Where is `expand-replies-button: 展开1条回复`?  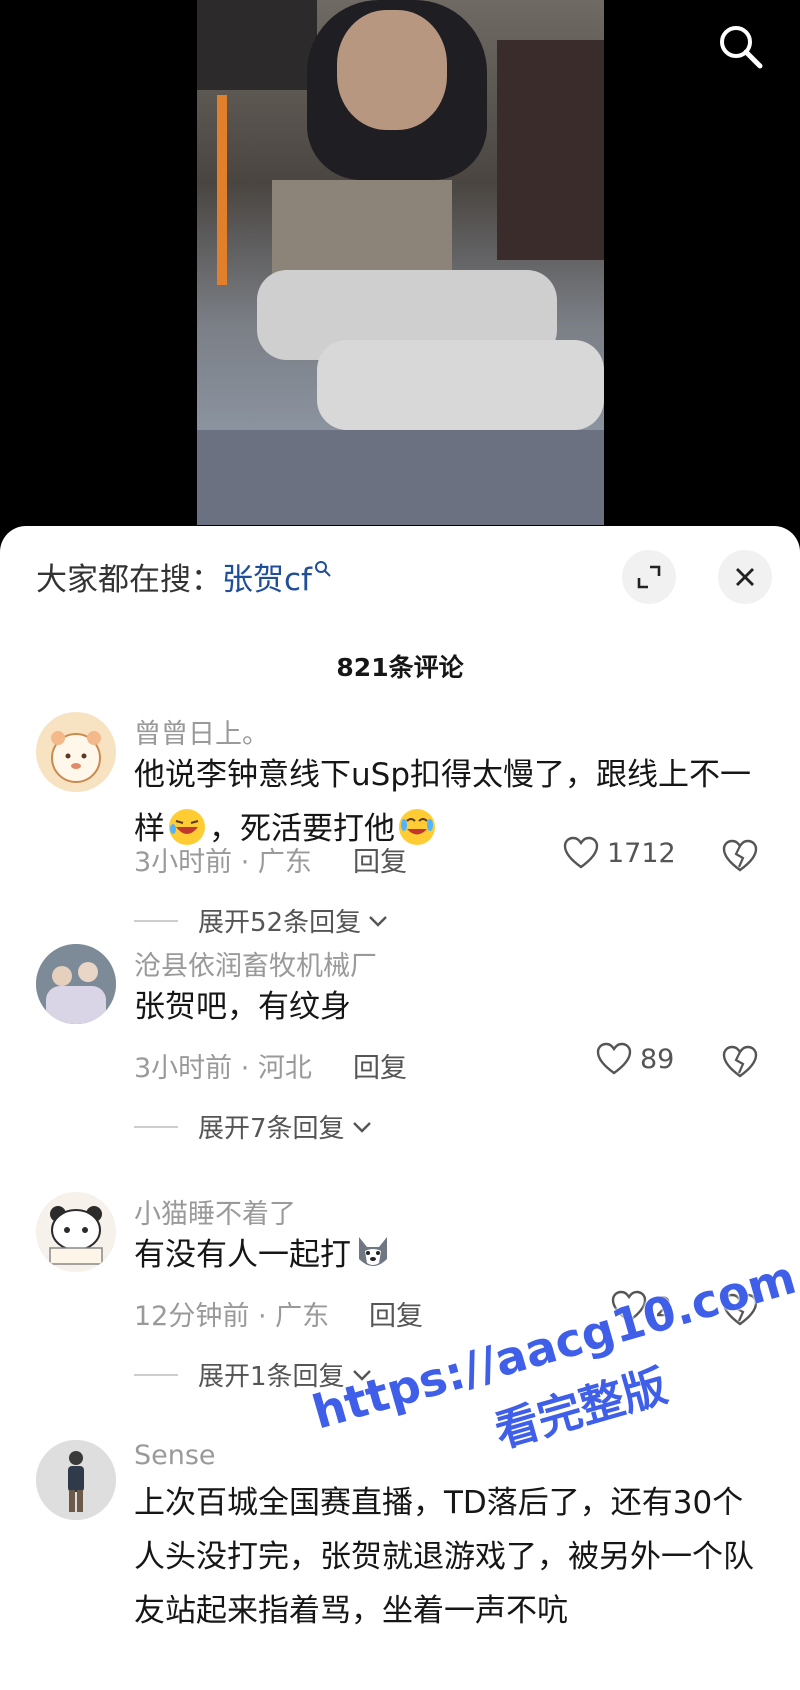 expand-replies-button: 展开1条回复 is located at coordinates (253, 1374).